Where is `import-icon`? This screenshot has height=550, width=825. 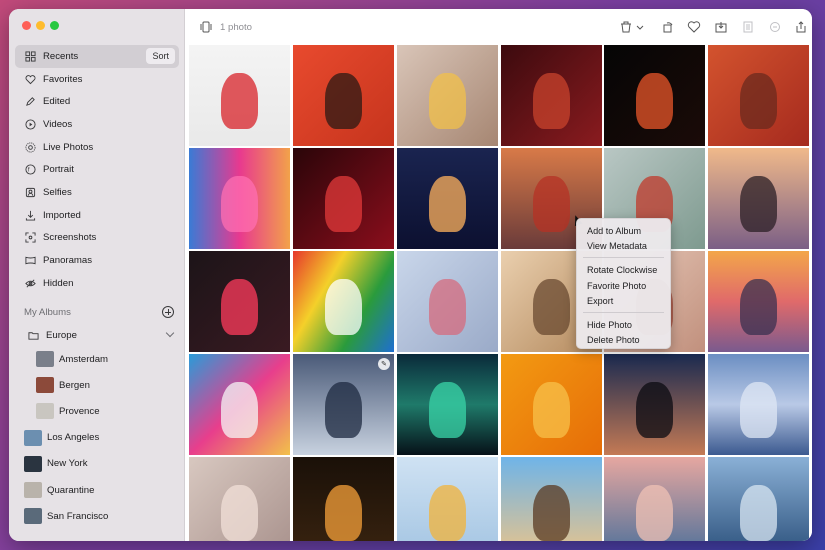
import-icon is located at coordinates (30, 215).